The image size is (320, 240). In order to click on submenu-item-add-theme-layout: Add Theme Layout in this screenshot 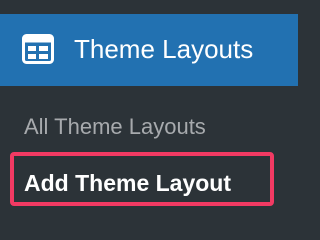, I will do `click(127, 183)`.